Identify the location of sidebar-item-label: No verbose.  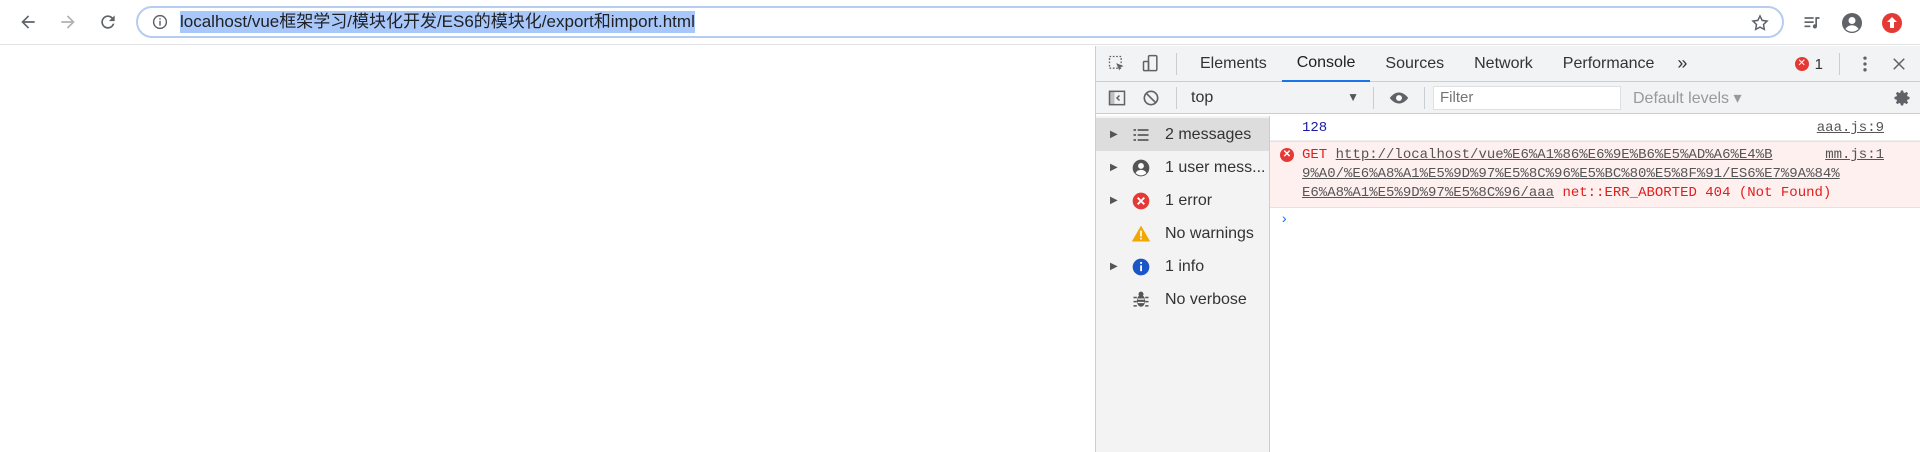
(1206, 299).